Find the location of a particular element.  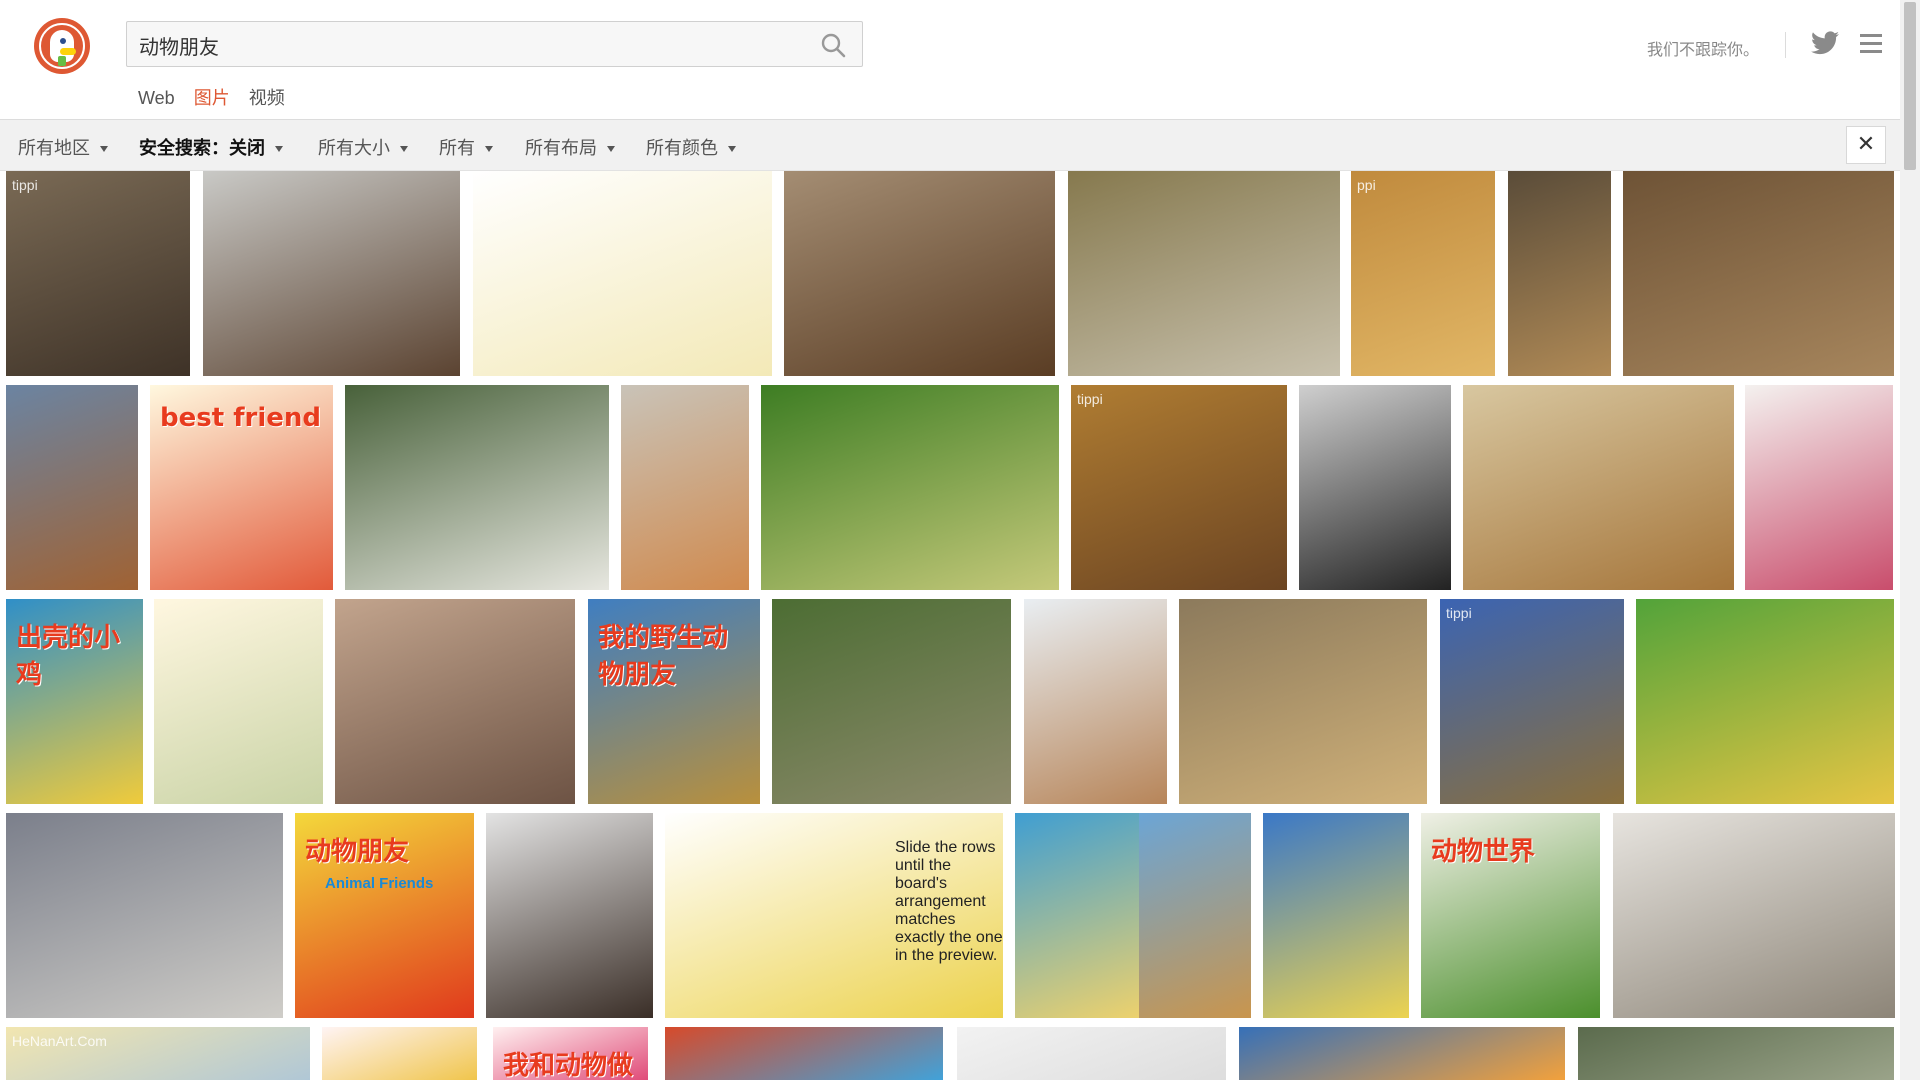

logo-duck-eye is located at coordinates (63, 41).